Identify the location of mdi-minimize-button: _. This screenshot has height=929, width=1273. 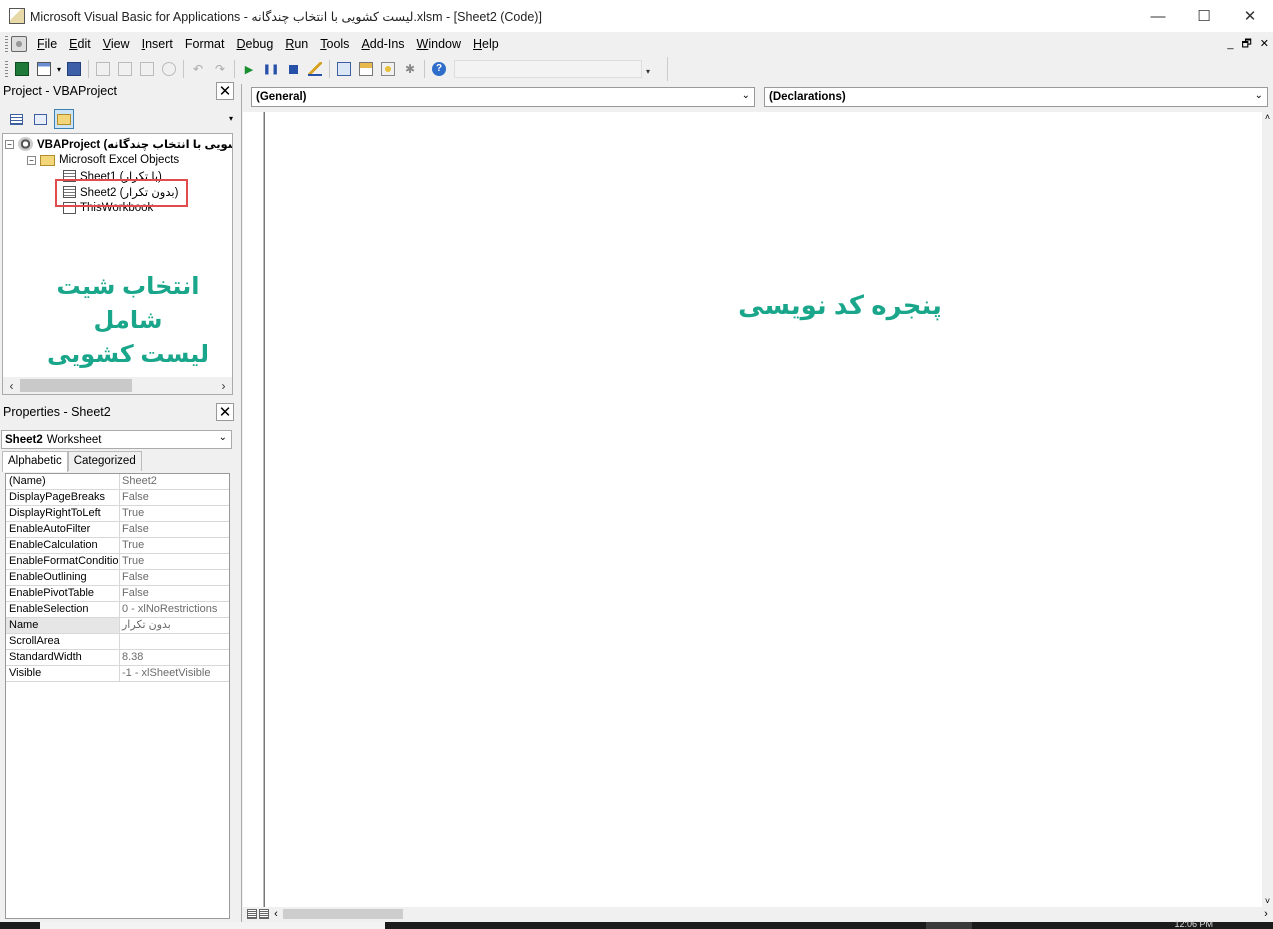
(1230, 44).